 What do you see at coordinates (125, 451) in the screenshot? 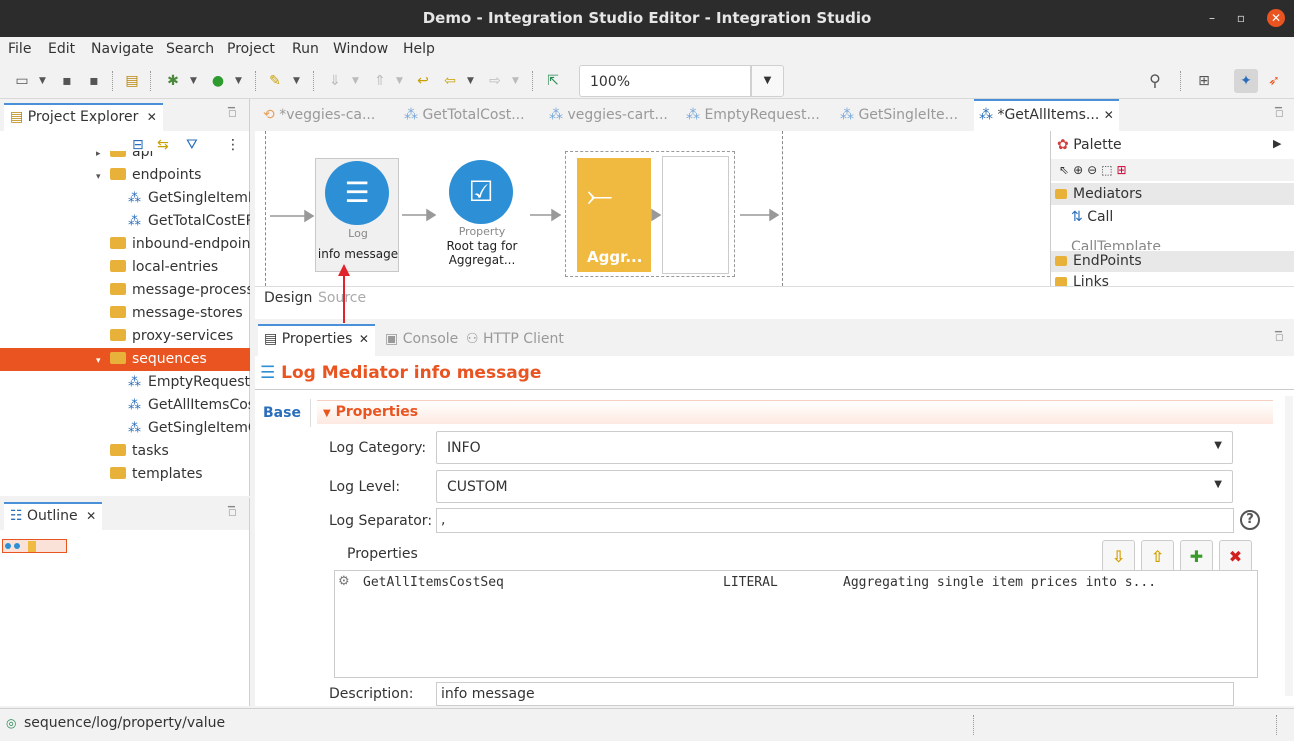
I see `tree-item: tasks` at bounding box center [125, 451].